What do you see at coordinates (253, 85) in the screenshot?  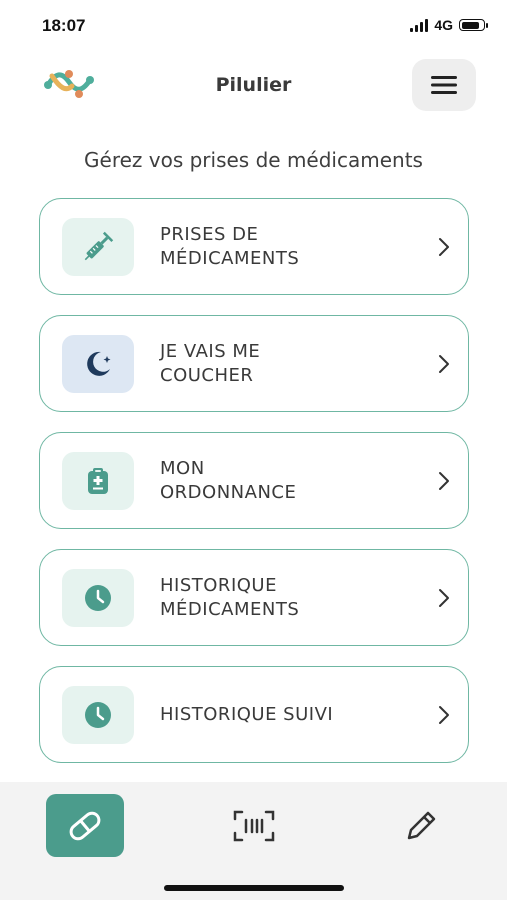 I see `app-header: Pilulier` at bounding box center [253, 85].